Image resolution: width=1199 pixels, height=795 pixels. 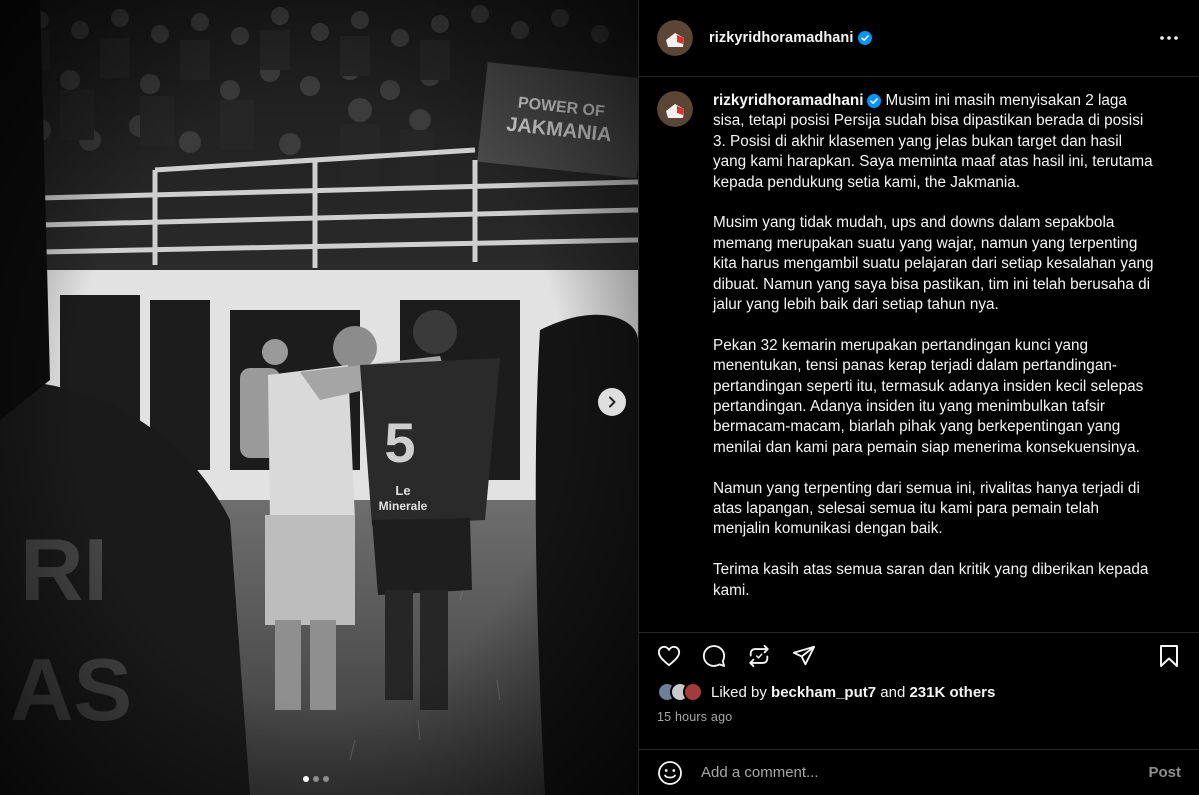 I want to click on smiley-icon, so click(x=670, y=772).